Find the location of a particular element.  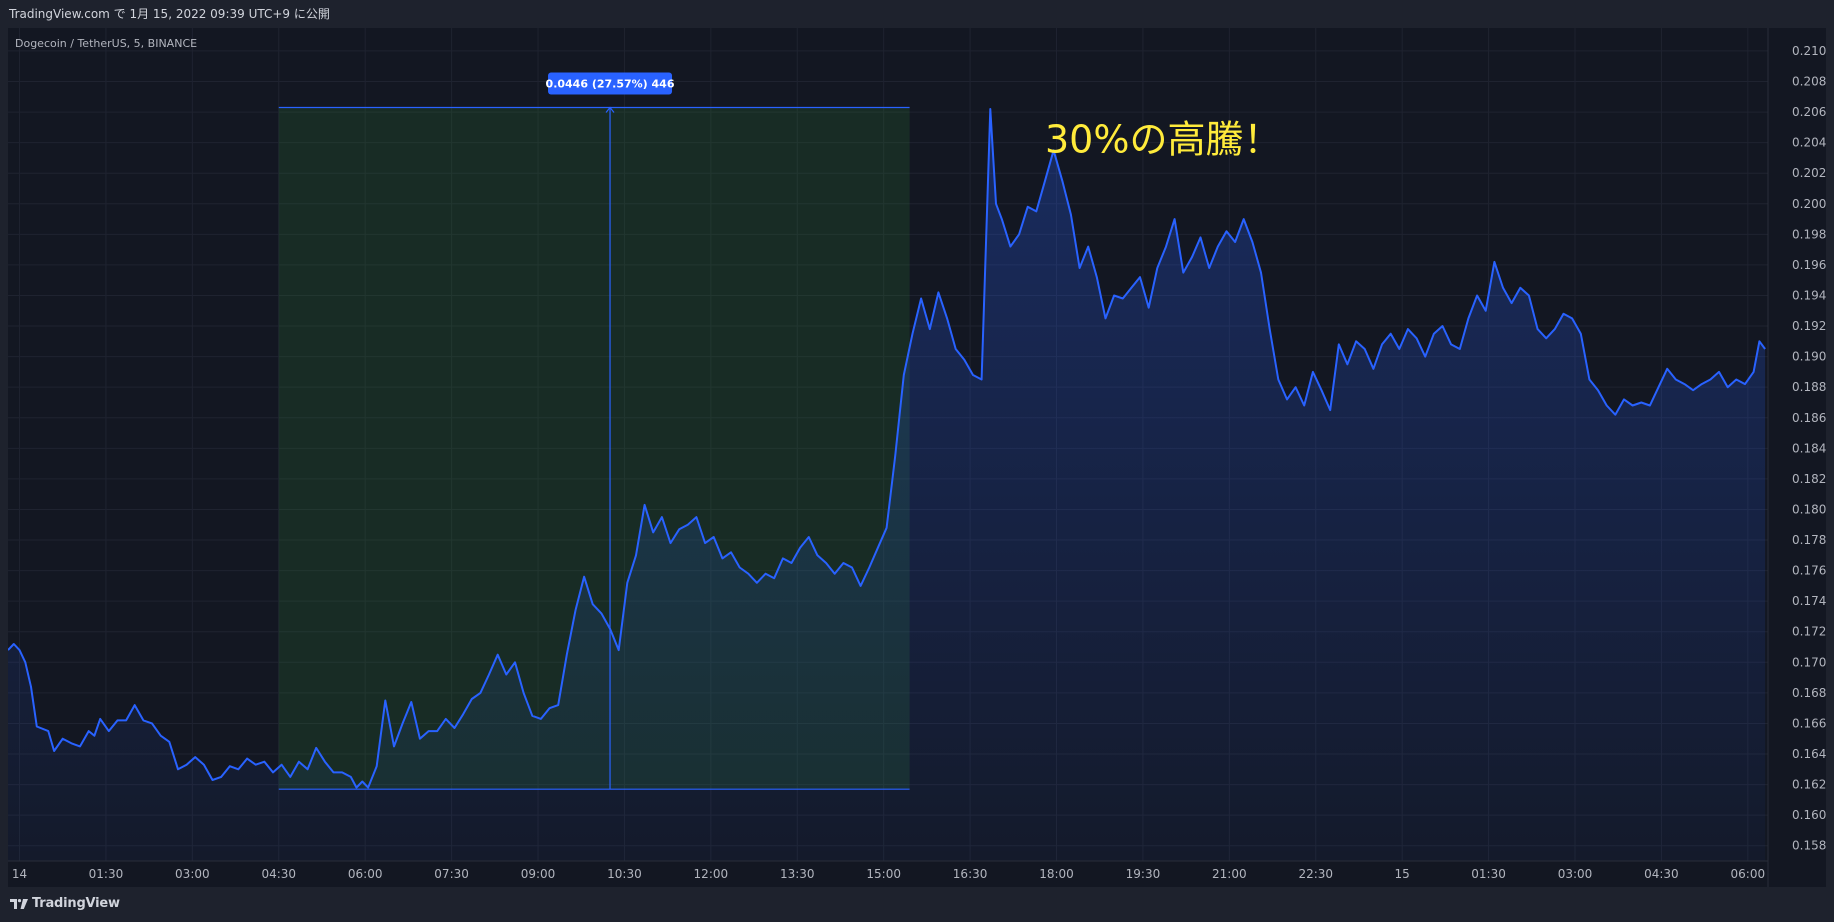

price-tick-label: 0.1660 is located at coordinates (1809, 723).